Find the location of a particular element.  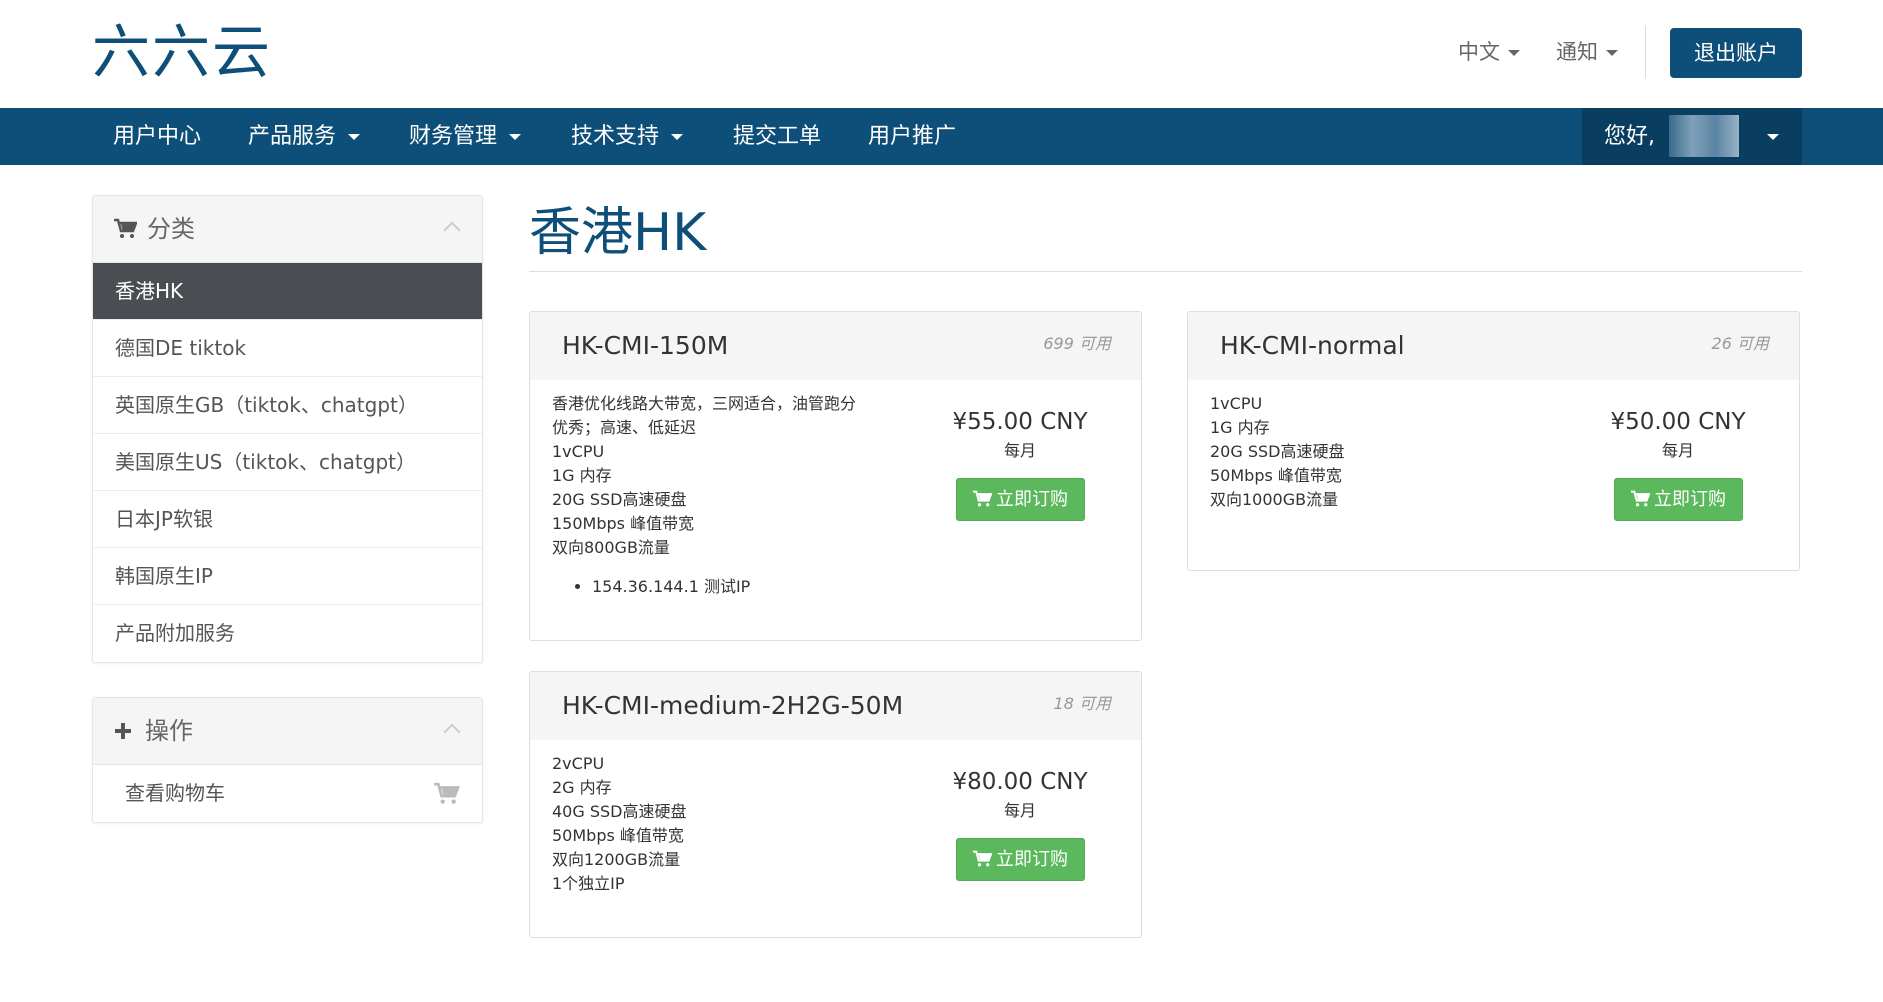

nav-item-products: 产品服务 is located at coordinates (304, 136).